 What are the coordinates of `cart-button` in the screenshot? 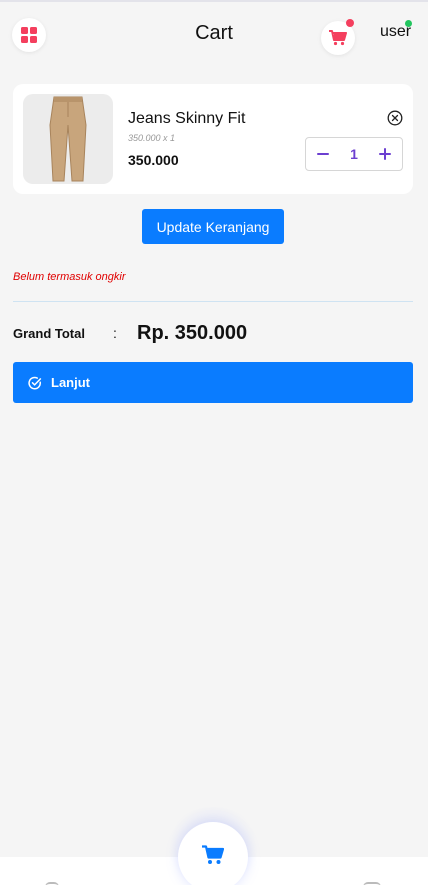 It's located at (338, 37).